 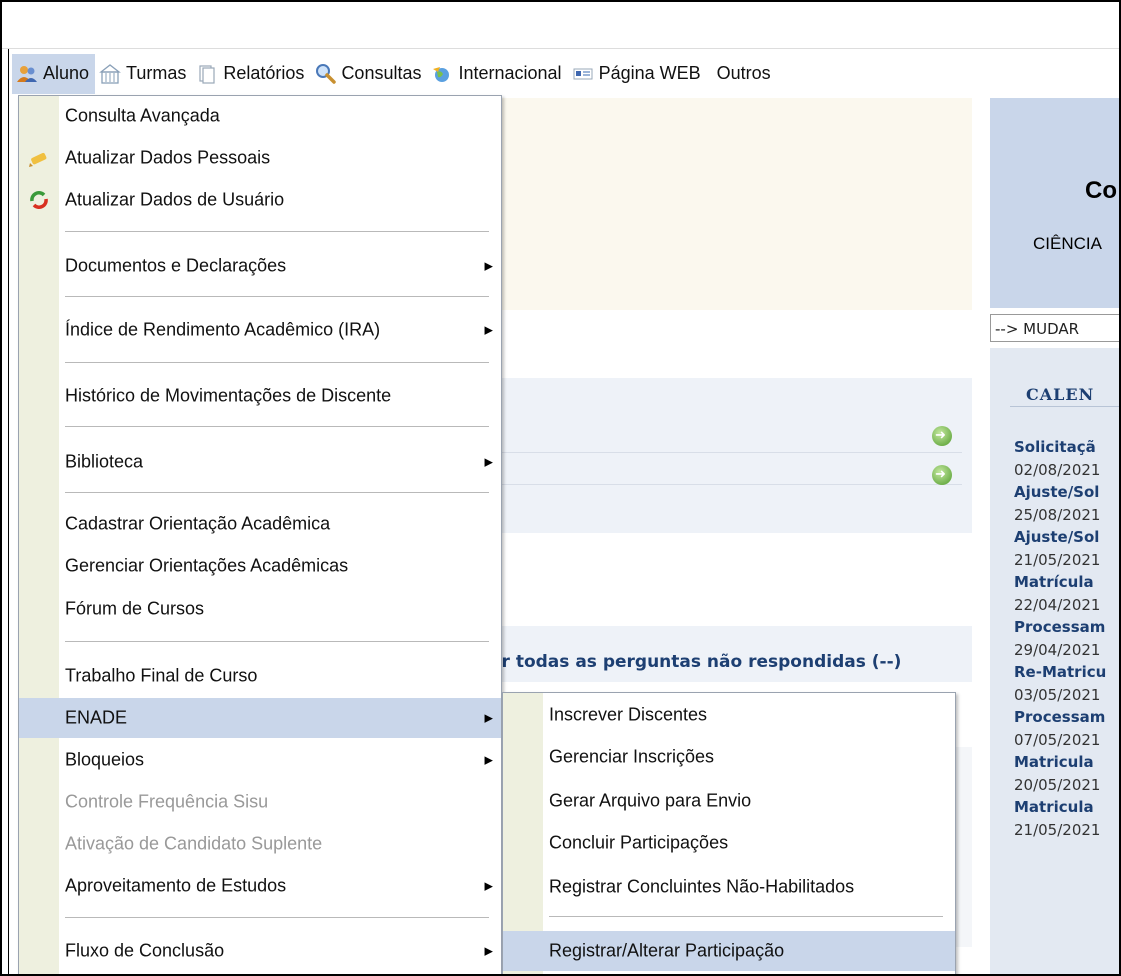 I want to click on menu-item-forum-cursos: Fórum de Cursos, so click(x=260, y=609).